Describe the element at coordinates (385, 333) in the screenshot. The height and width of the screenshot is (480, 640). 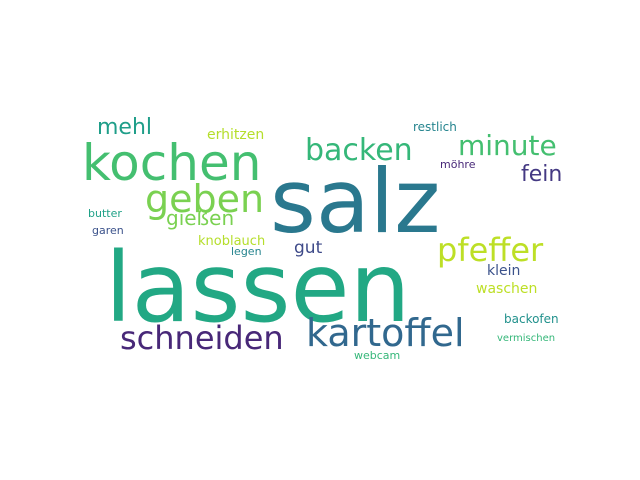
I see `word-kartoffel: kartoffel` at that location.